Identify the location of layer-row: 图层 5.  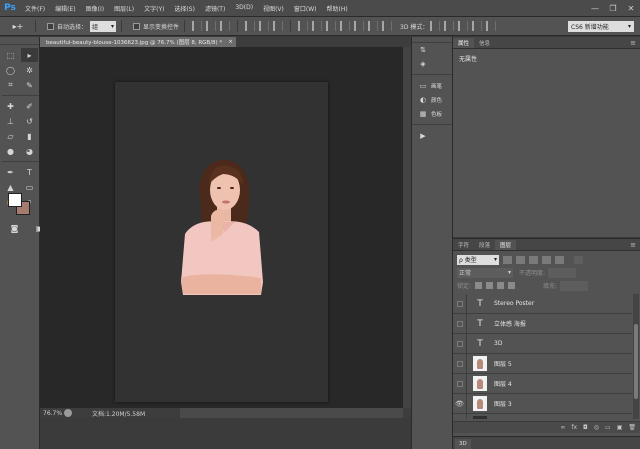
(542, 363).